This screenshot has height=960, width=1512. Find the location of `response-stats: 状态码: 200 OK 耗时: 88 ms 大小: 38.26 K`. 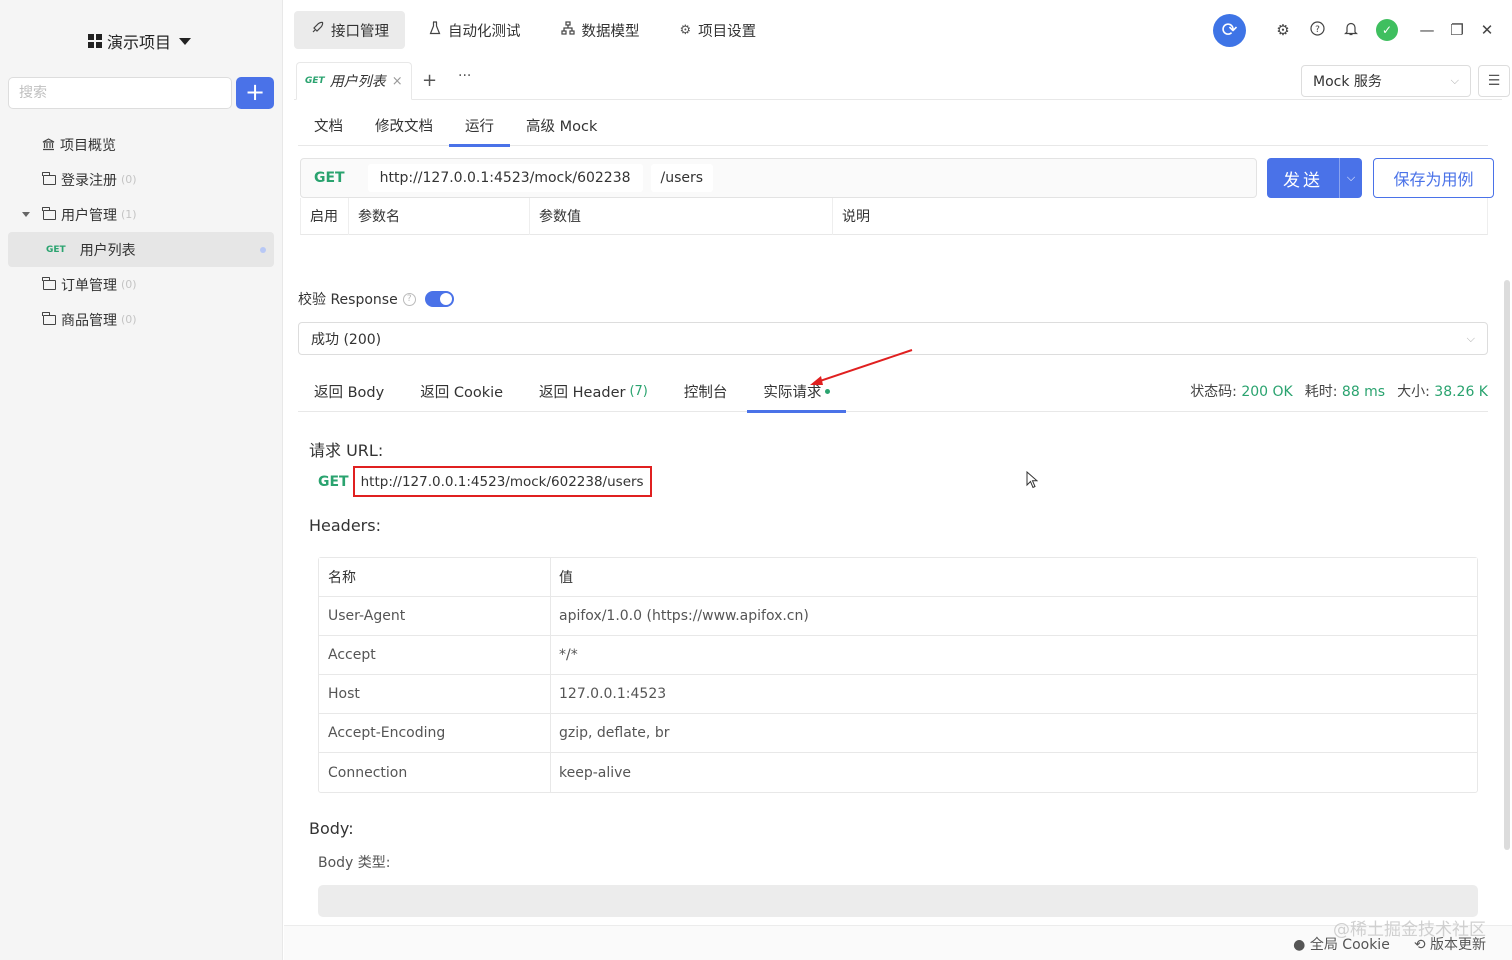

response-stats: 状态码: 200 OK 耗时: 88 ms 大小: 38.26 K is located at coordinates (1339, 391).